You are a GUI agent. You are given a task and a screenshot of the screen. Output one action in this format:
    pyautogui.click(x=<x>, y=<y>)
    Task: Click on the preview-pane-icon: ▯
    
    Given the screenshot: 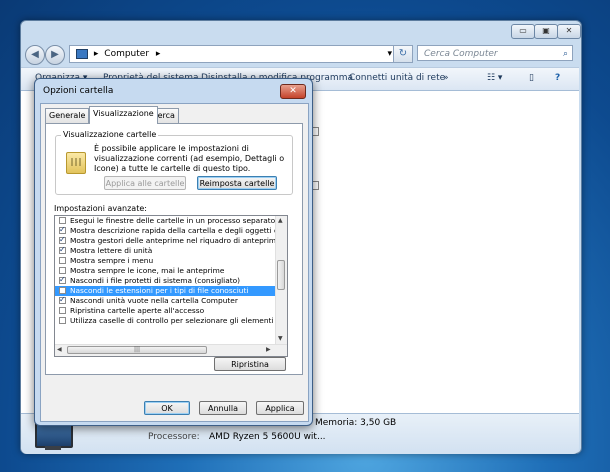 What is the action you would take?
    pyautogui.click(x=531, y=78)
    